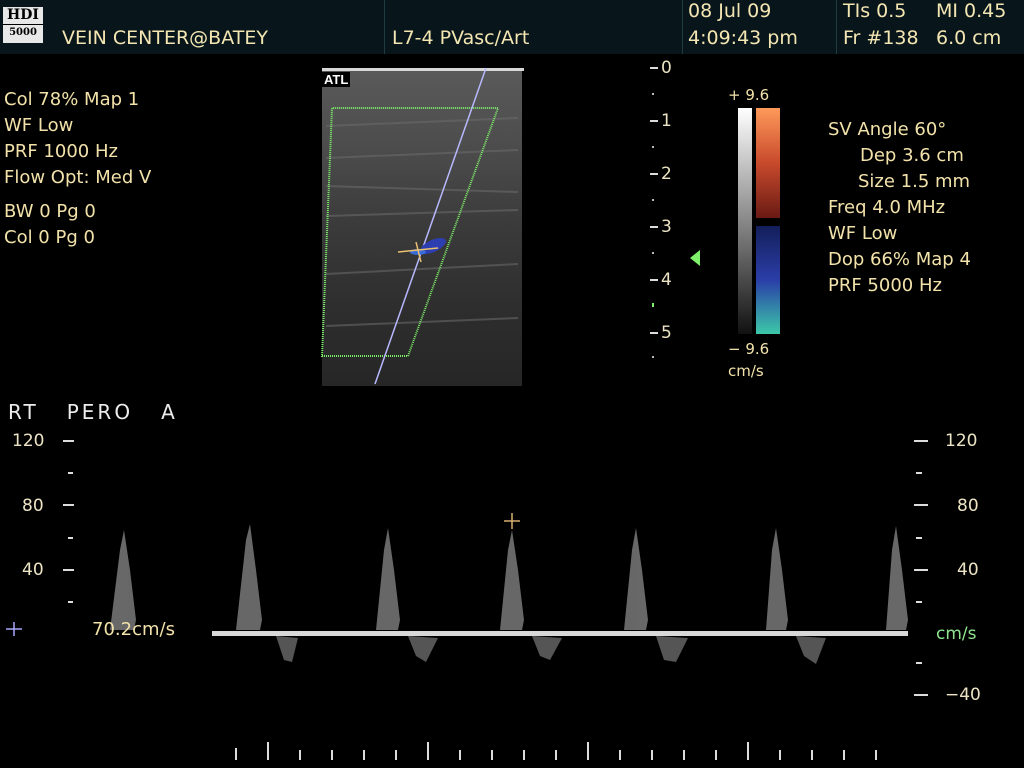  What do you see at coordinates (730, 11) in the screenshot?
I see `exam-date: 08 Jul 09` at bounding box center [730, 11].